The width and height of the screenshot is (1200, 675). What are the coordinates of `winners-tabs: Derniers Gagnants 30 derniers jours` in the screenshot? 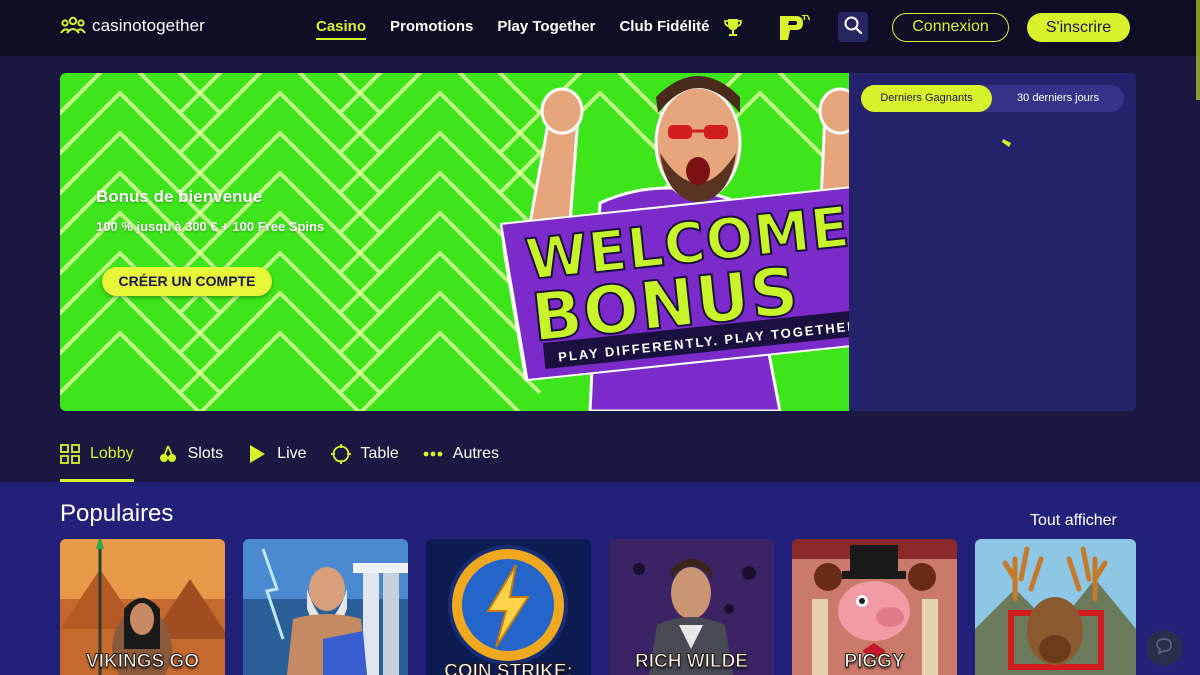 It's located at (992, 98).